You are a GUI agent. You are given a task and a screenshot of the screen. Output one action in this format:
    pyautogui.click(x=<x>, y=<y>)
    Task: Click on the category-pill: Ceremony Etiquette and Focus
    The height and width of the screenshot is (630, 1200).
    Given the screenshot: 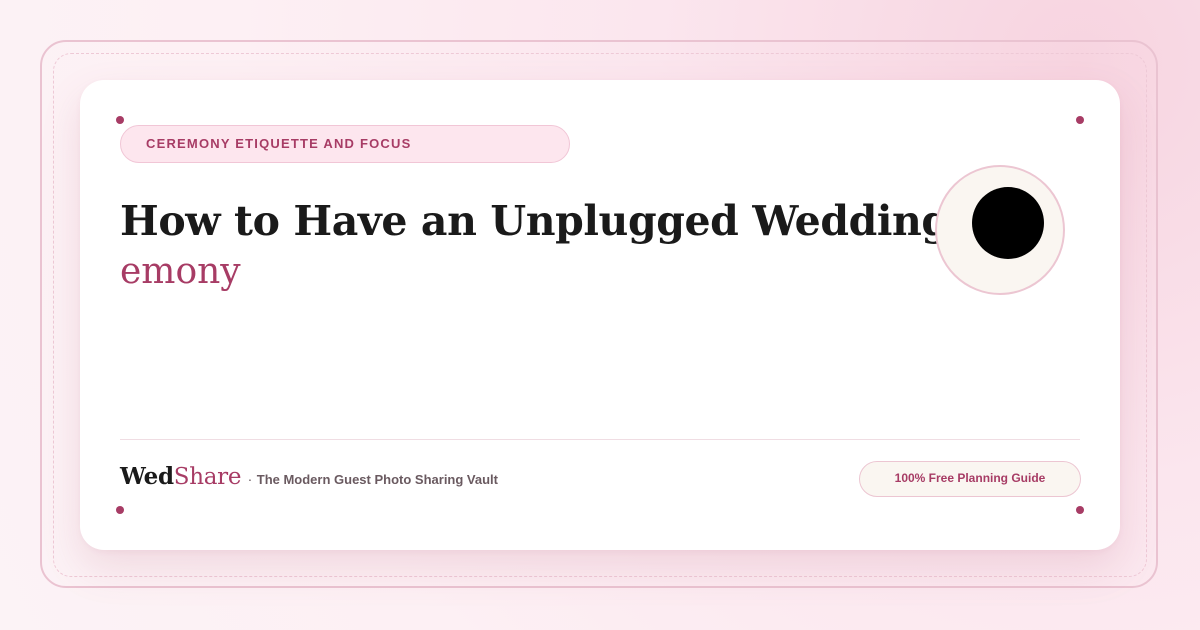 What is the action you would take?
    pyautogui.click(x=345, y=144)
    